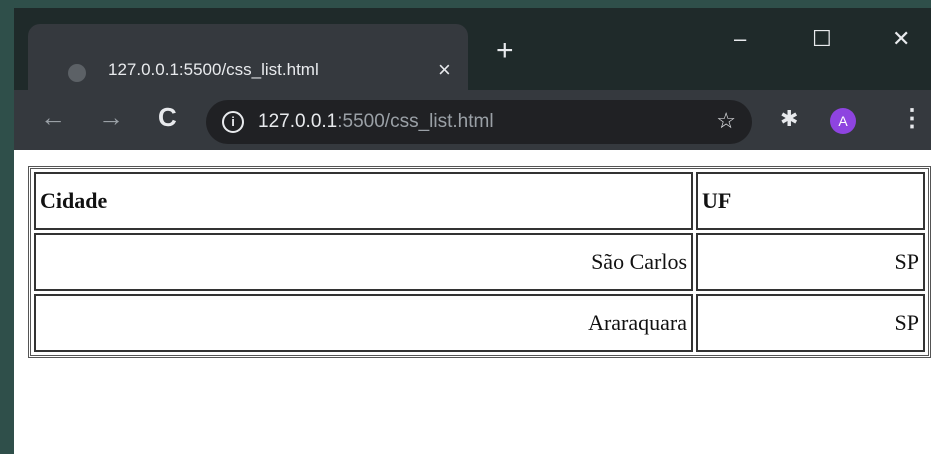  I want to click on tab-title: 127.0.0.1:5500/css_list.html, so click(213, 69).